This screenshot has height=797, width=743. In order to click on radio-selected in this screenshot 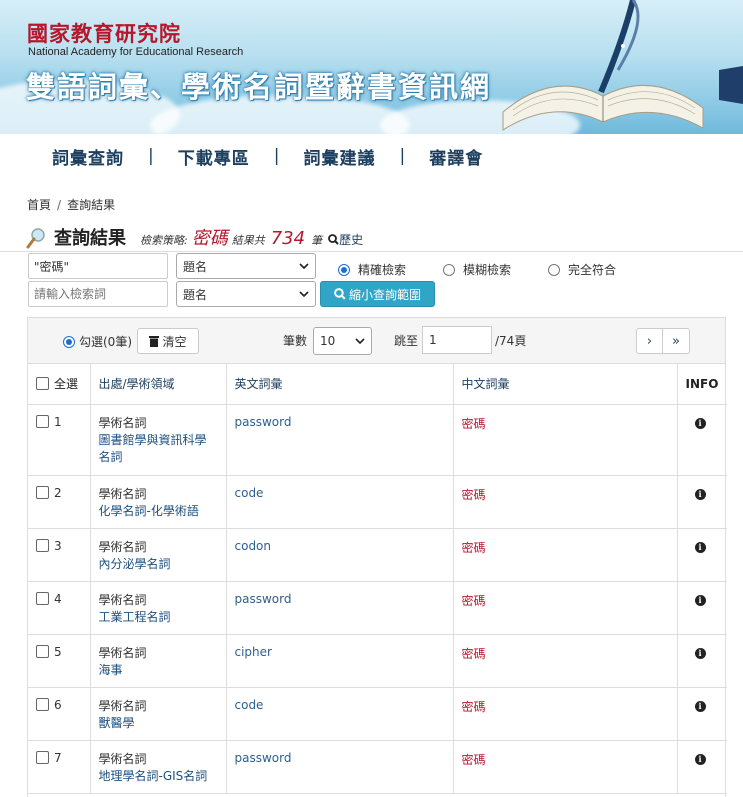, I will do `click(69, 341)`.